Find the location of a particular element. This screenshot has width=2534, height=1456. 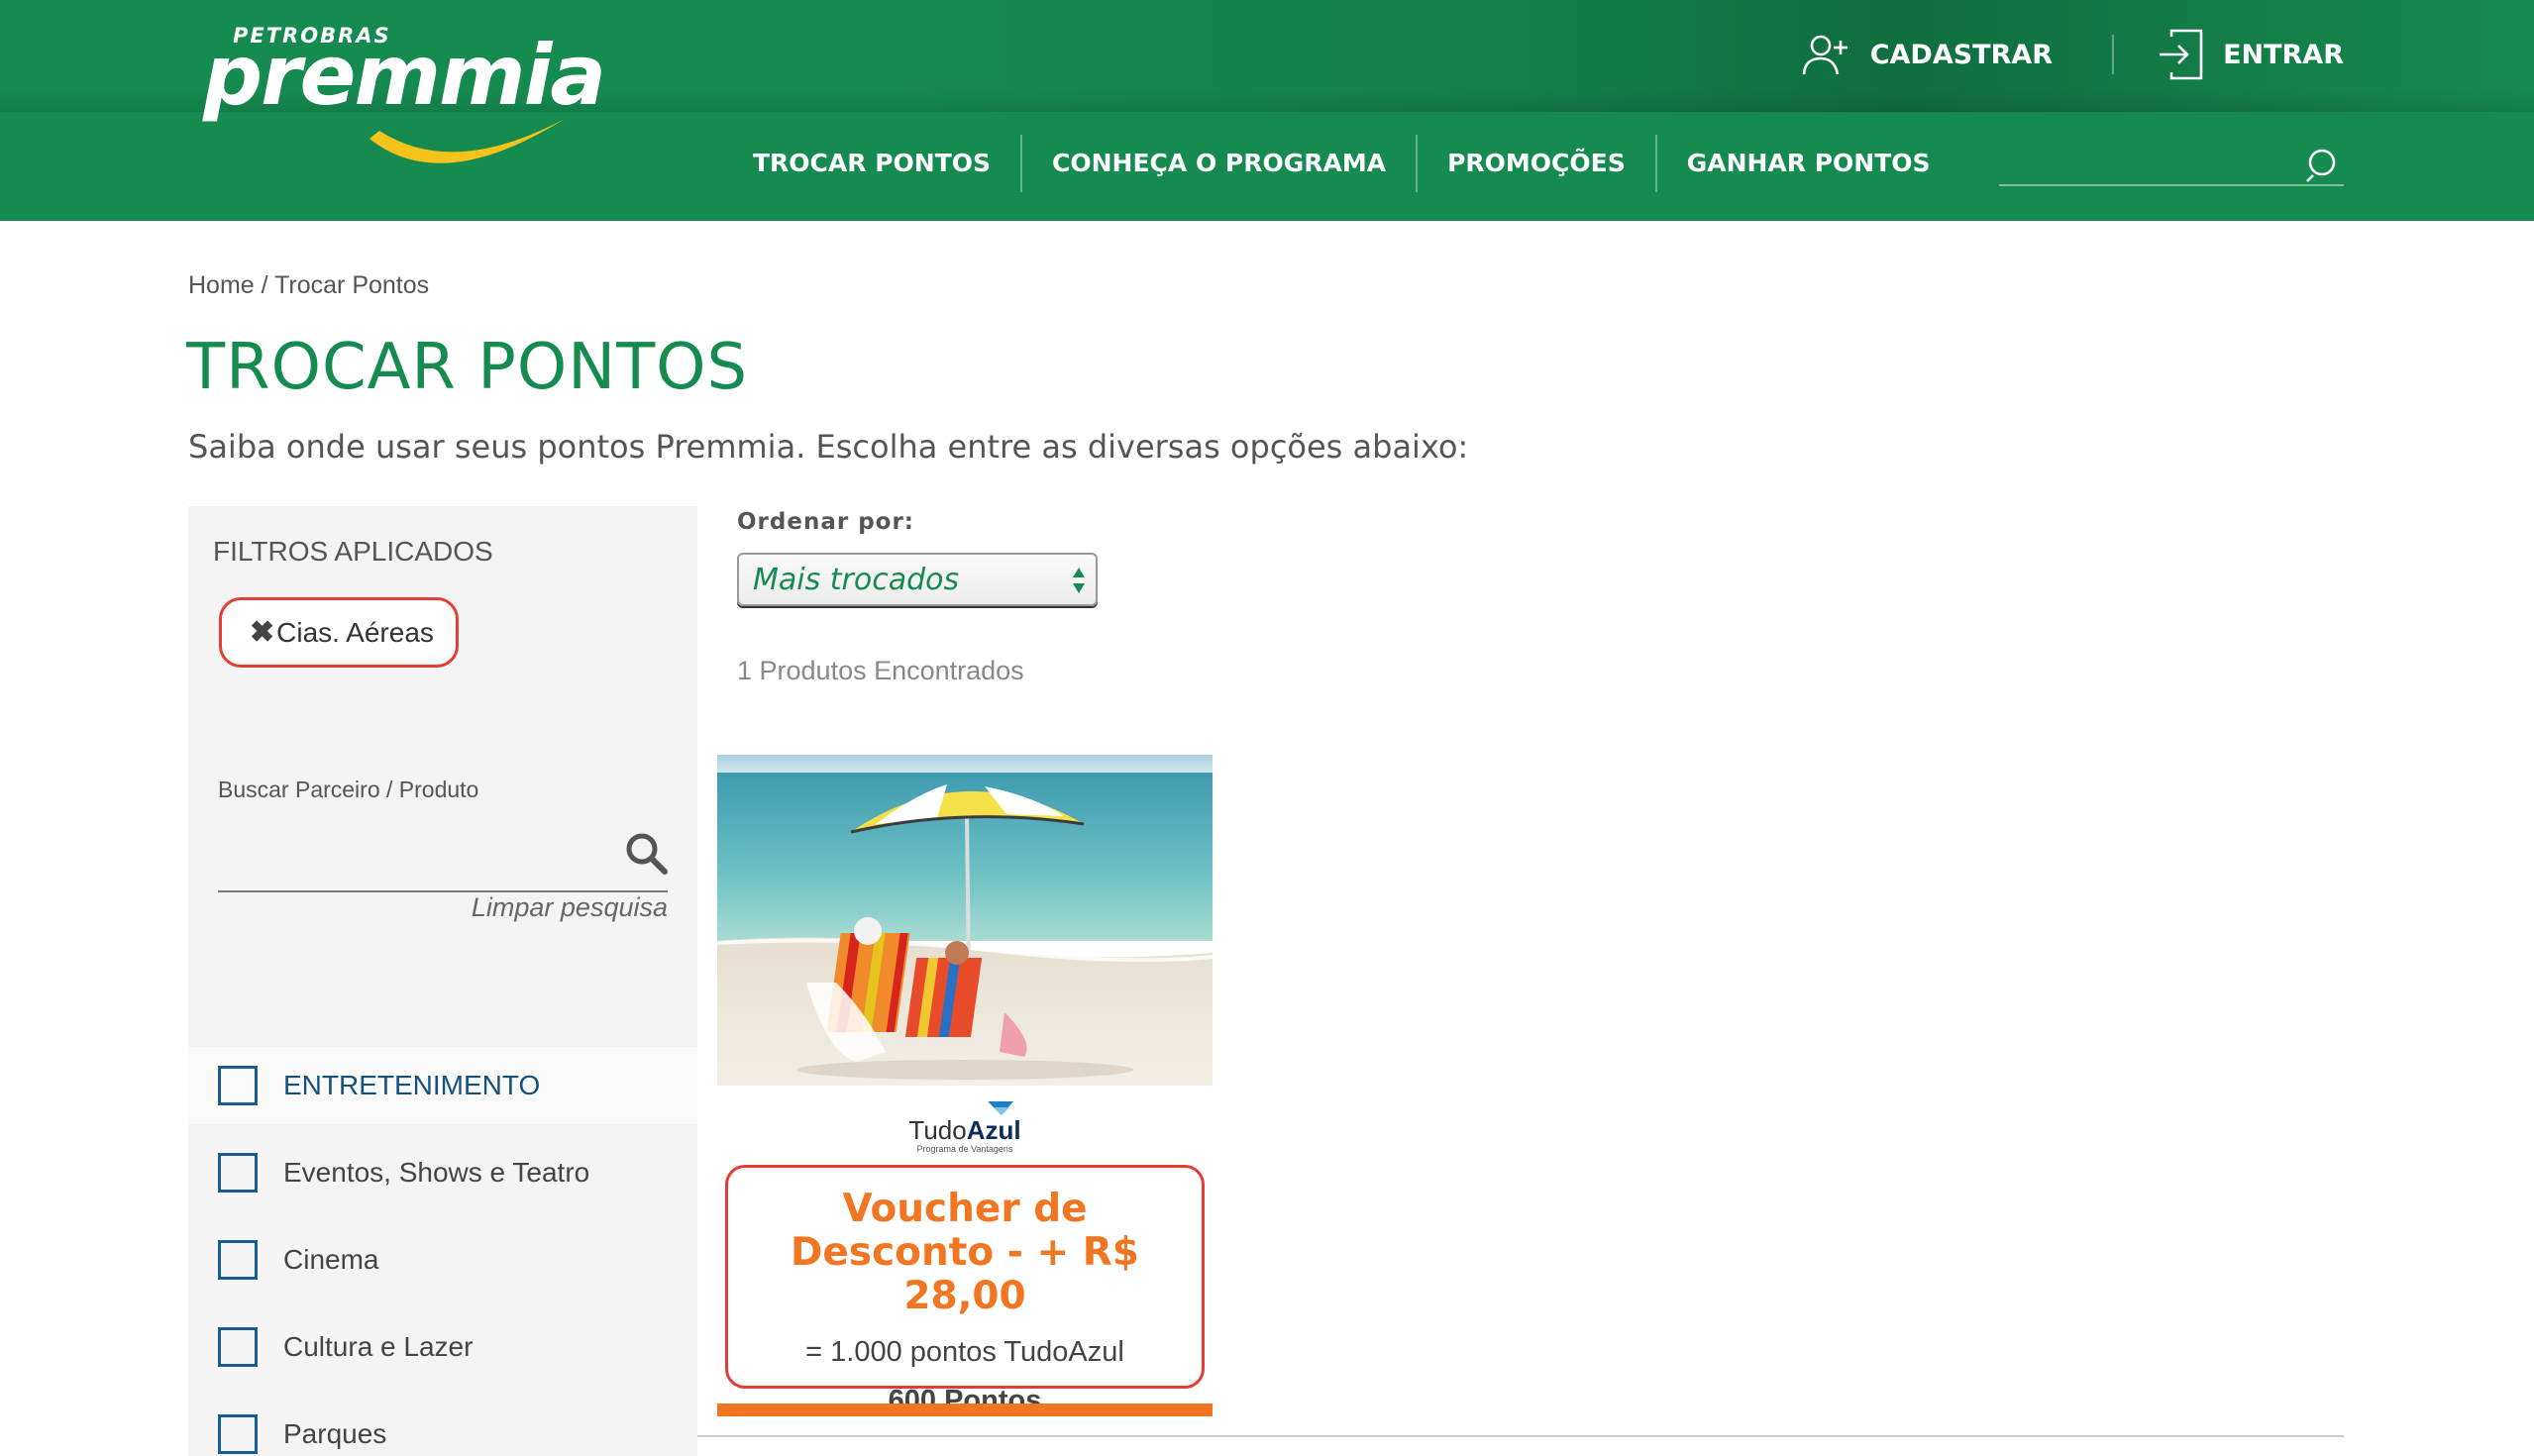

add-user-icon is located at coordinates (1825, 55).